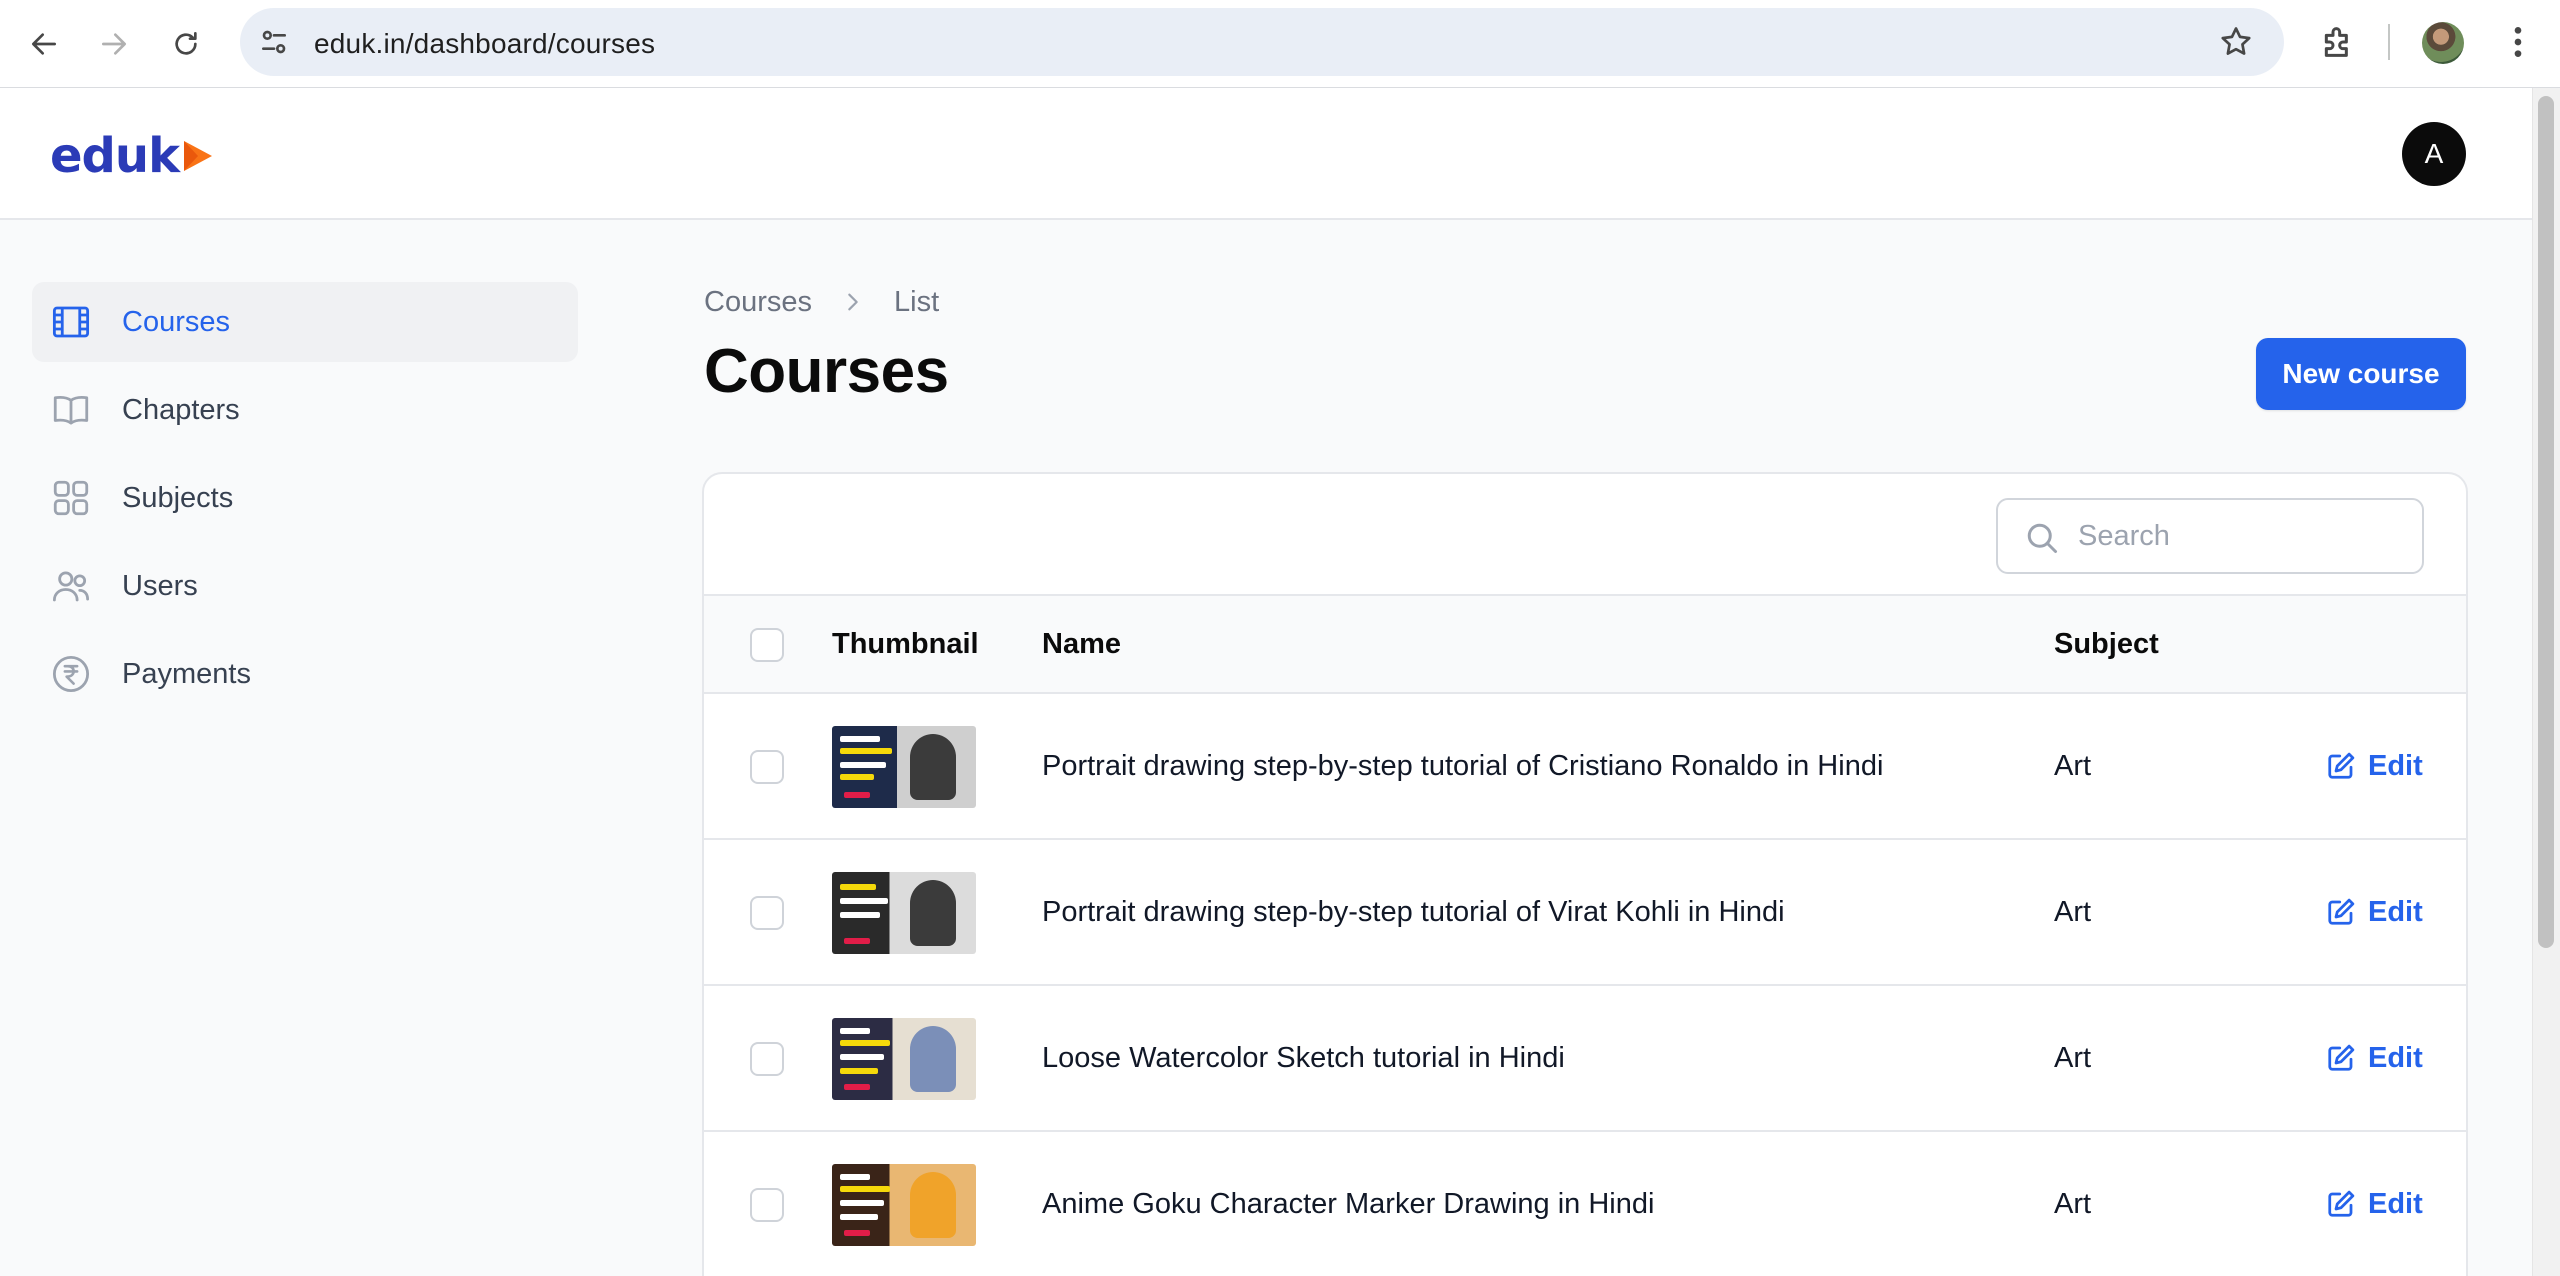  I want to click on eduk-logo: eduk, so click(132, 156).